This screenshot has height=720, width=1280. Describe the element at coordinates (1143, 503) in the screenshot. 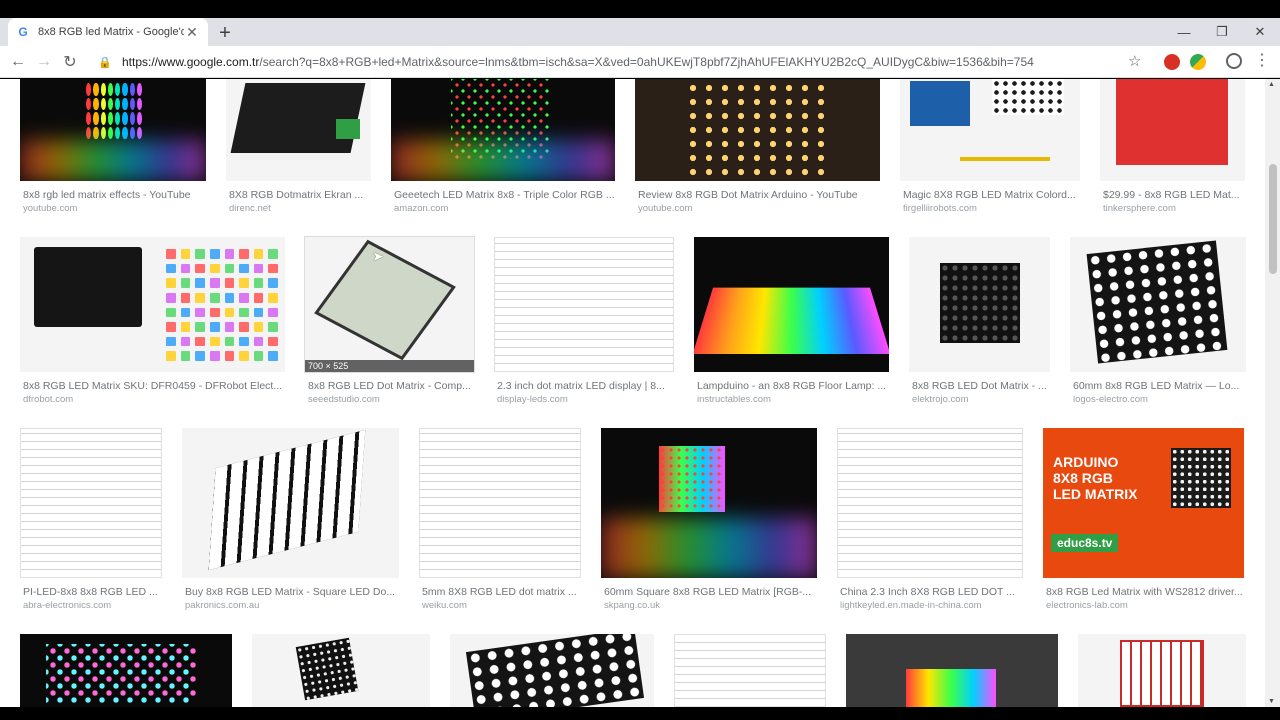

I see `result-thumbnail: ARDUINO 8X8 RGB LED MATRIX educ8s.tv` at that location.